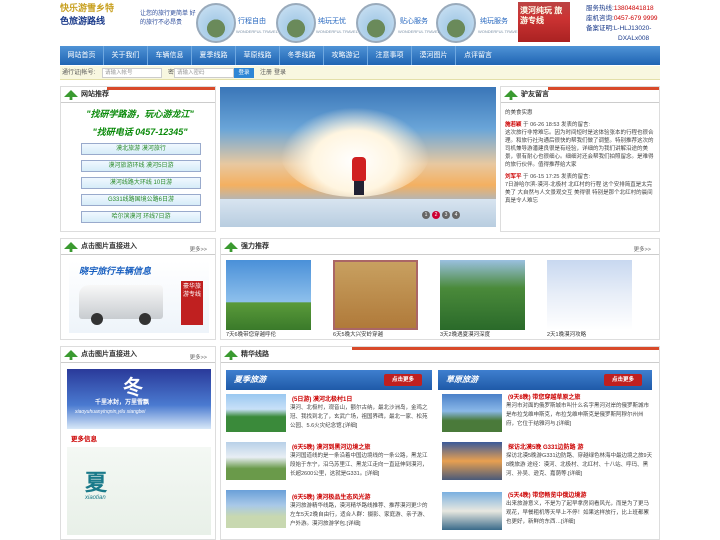 The height and width of the screenshot is (540, 720). I want to click on slider-dot: 2, so click(436, 215).